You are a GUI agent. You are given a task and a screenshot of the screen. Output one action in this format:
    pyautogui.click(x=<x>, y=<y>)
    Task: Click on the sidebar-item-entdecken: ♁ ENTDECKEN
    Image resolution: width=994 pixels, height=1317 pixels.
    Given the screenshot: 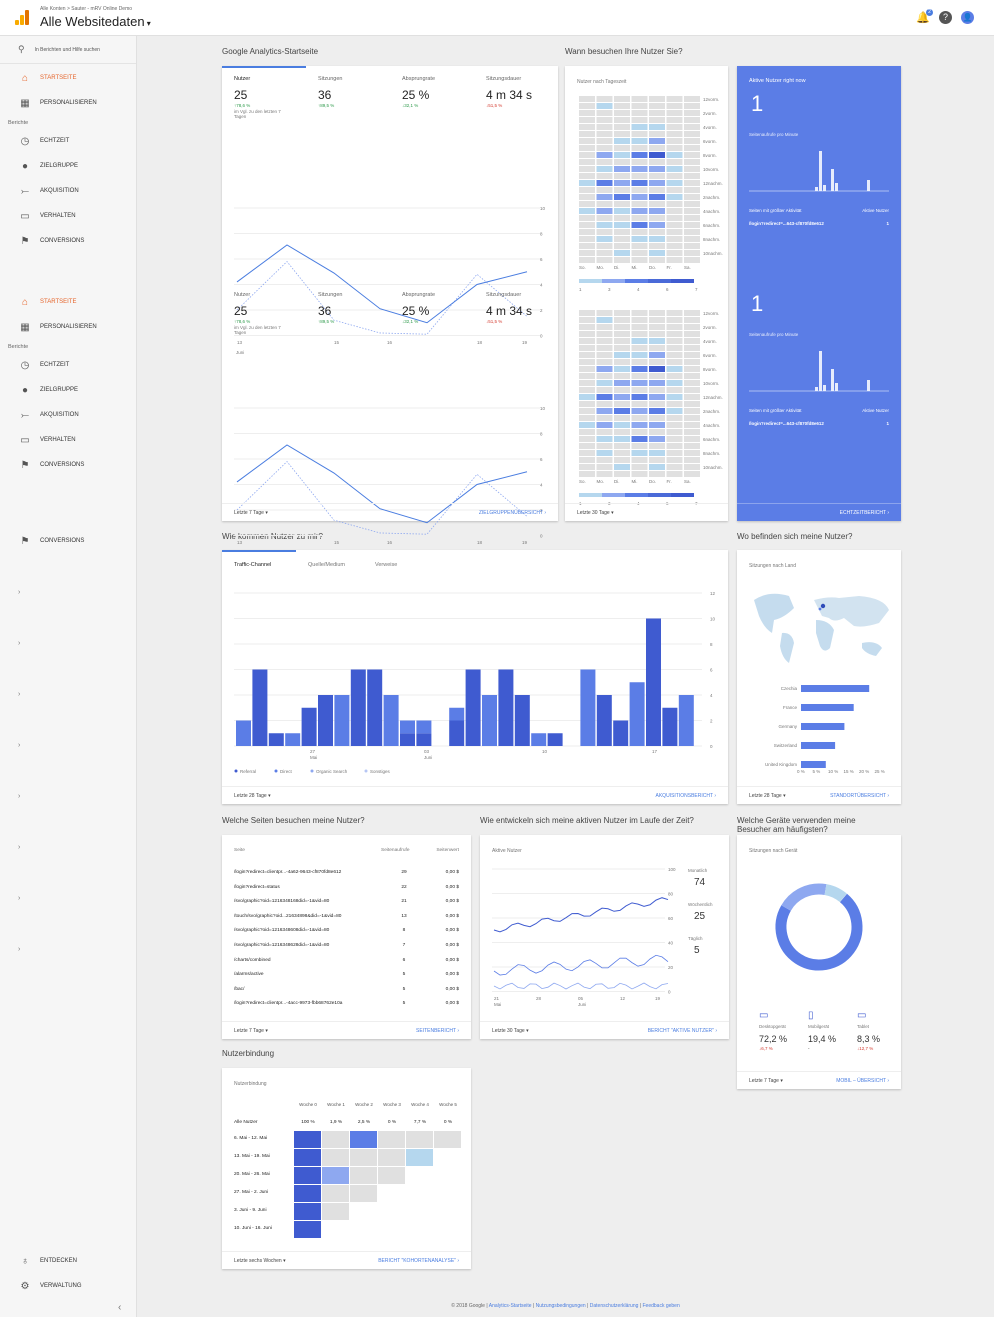 What is the action you would take?
    pyautogui.click(x=68, y=1261)
    